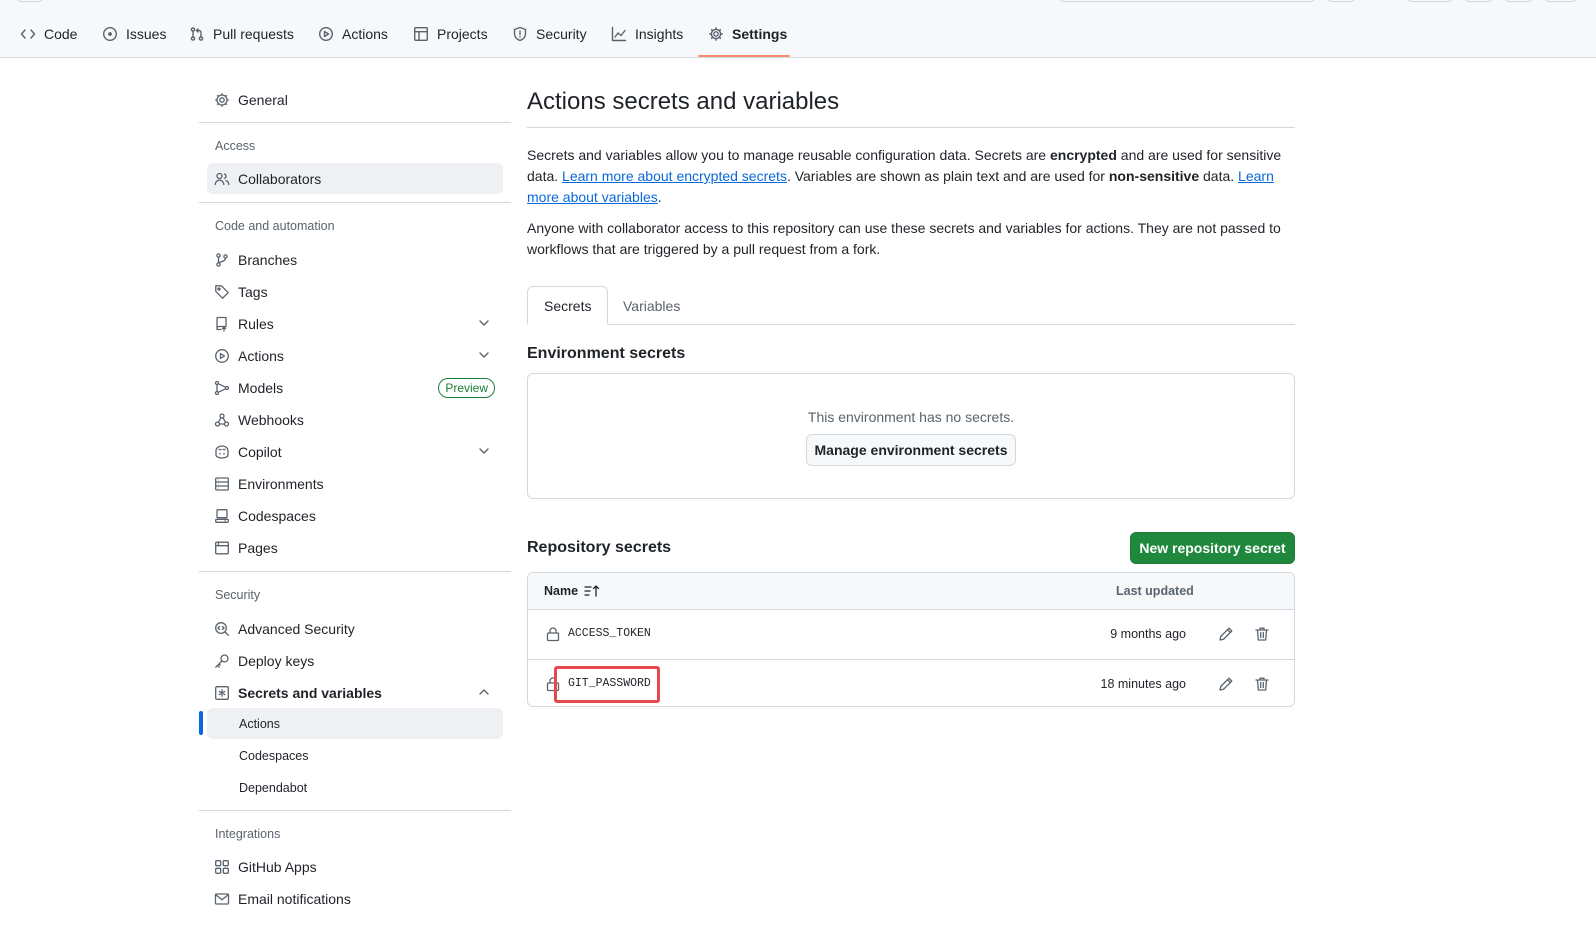 This screenshot has height=949, width=1596. What do you see at coordinates (683, 101) in the screenshot?
I see `page-title: Actions secrets and variables` at bounding box center [683, 101].